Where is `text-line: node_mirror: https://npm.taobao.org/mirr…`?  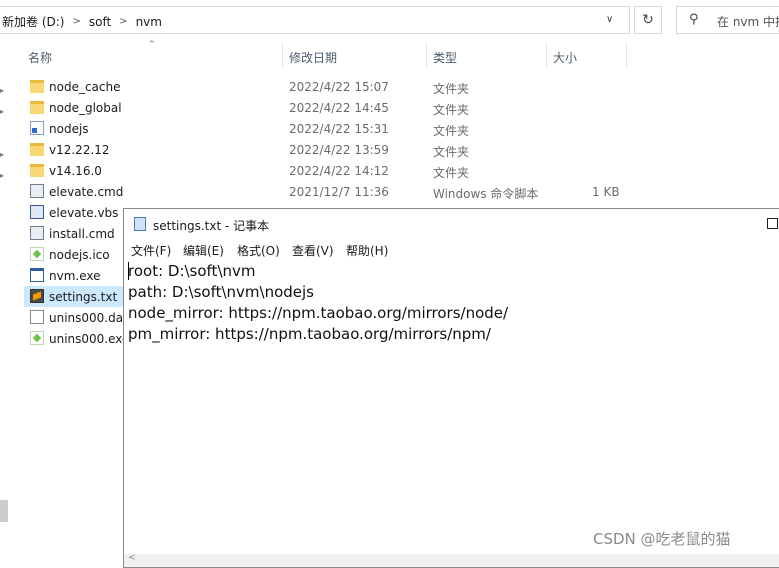
text-line: node_mirror: https://npm.taobao.org/mirr… is located at coordinates (318, 313).